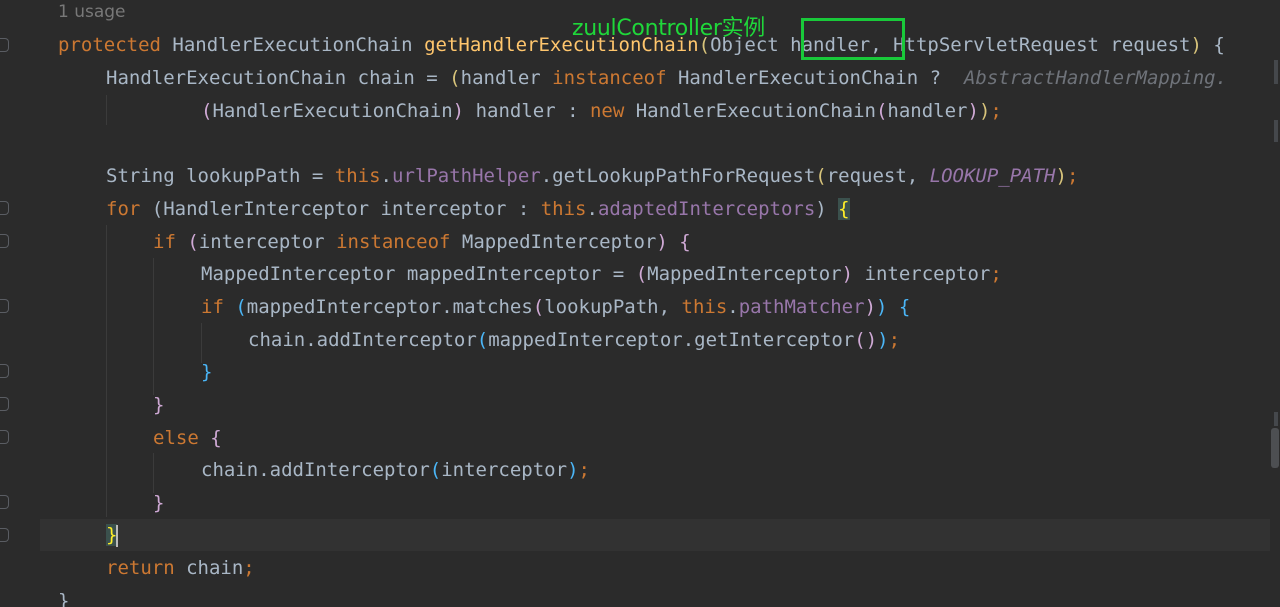 This screenshot has height=607, width=1280. Describe the element at coordinates (140, 568) in the screenshot. I see `keyword: return` at that location.